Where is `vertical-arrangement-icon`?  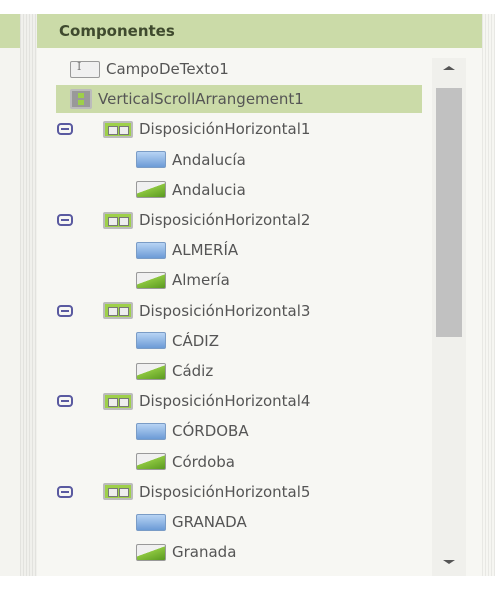
vertical-arrangement-icon is located at coordinates (81, 99).